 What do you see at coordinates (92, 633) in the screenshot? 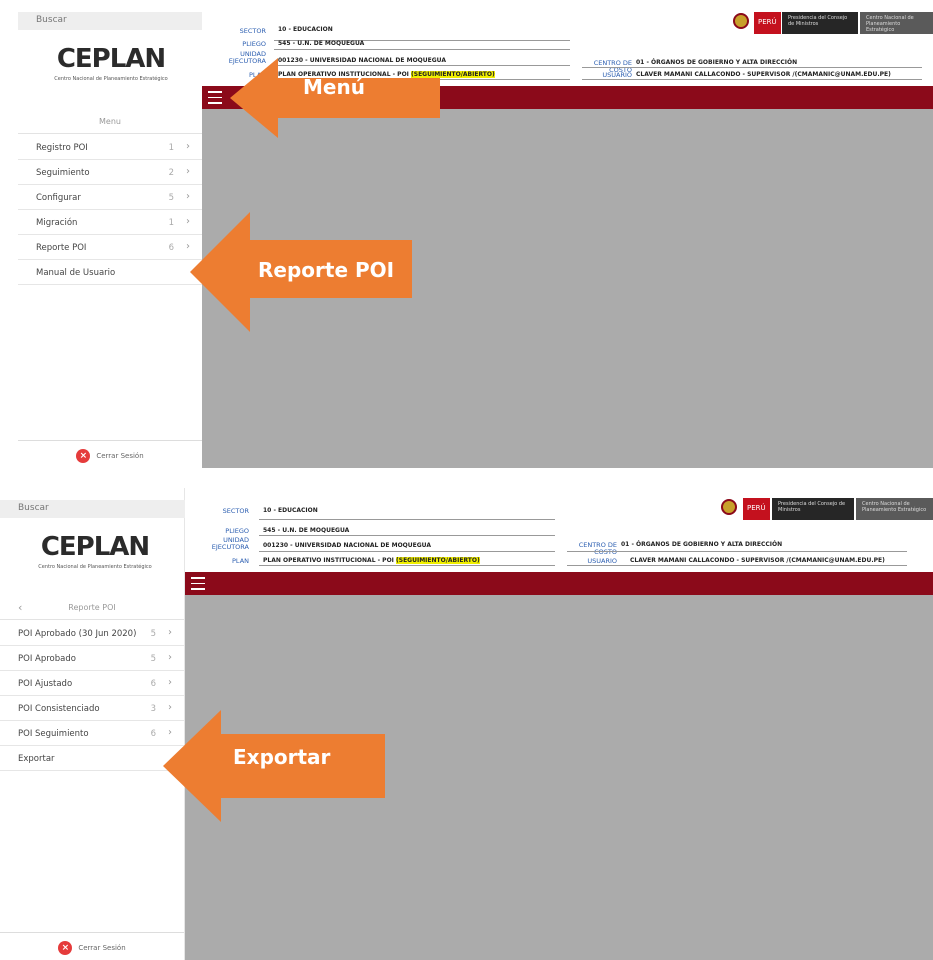
I see `menu-item-poi-aprobado-jun2020: POI Aprobado (30 Jun 2020) 5 ›` at bounding box center [92, 633].